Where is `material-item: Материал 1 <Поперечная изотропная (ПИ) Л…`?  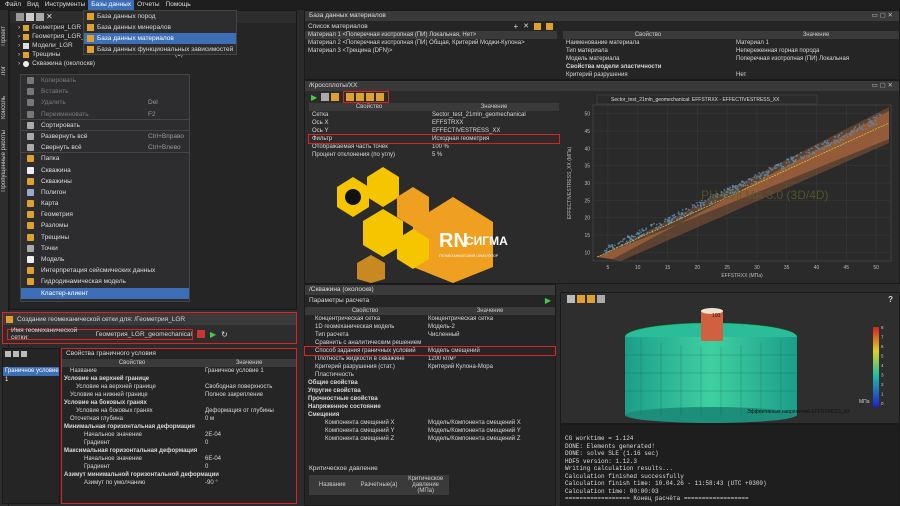 material-item: Материал 1 <Поперечная изотропная (ПИ) Л… is located at coordinates (431, 35).